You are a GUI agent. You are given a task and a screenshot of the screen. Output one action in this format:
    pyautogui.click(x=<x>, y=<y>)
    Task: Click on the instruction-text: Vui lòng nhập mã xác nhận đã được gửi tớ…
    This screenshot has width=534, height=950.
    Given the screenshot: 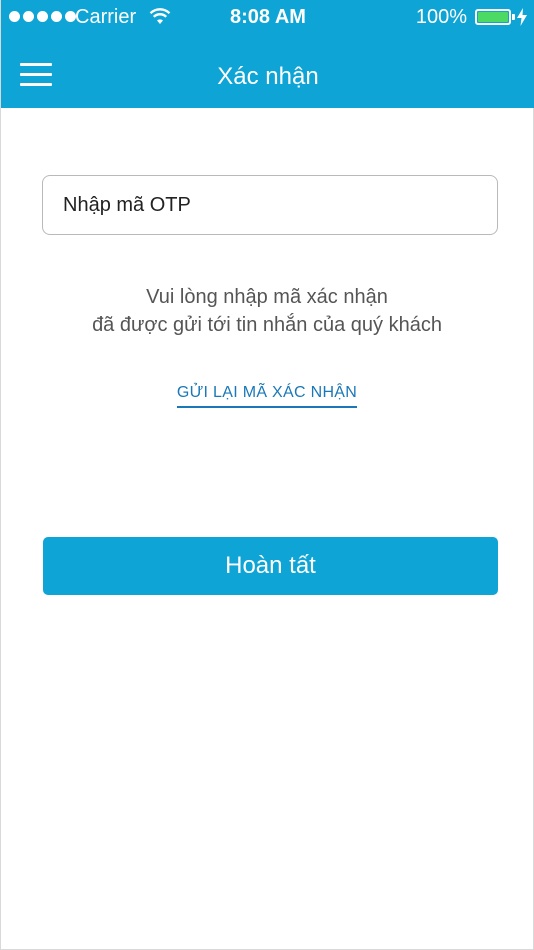 What is the action you would take?
    pyautogui.click(x=267, y=311)
    